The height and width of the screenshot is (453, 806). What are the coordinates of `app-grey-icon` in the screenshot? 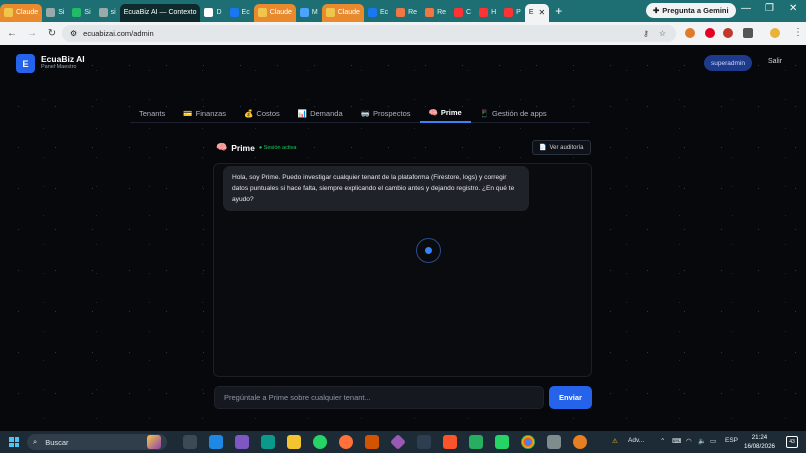 It's located at (554, 442).